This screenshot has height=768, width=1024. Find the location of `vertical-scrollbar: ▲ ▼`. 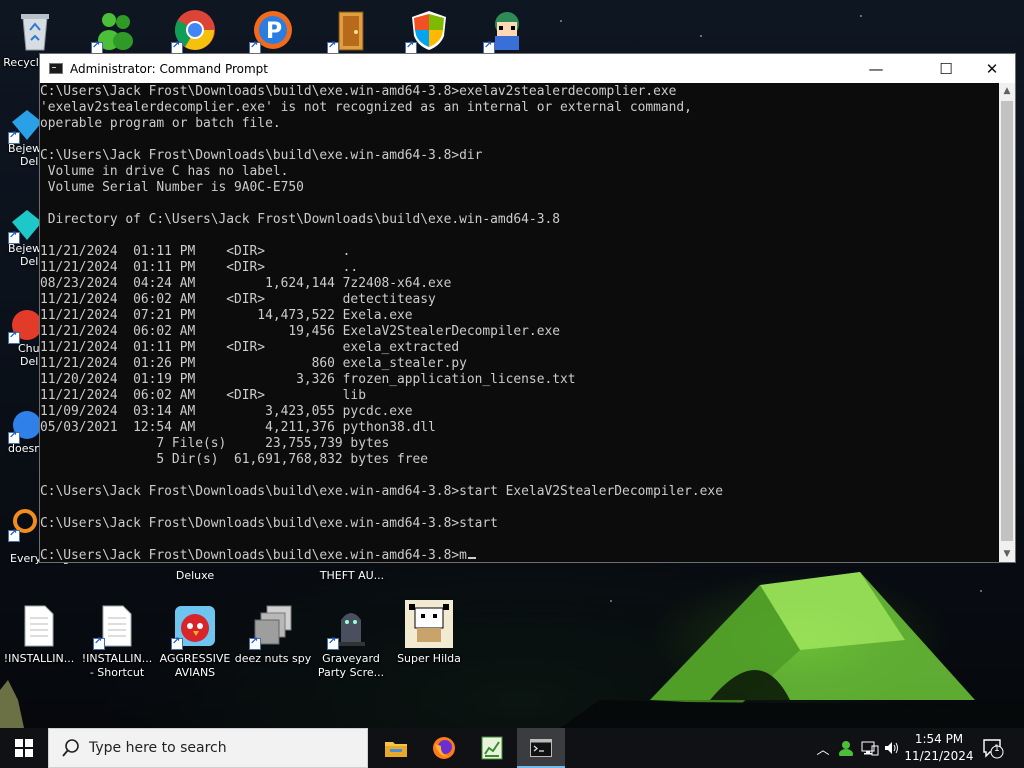

vertical-scrollbar: ▲ ▼ is located at coordinates (1007, 322).